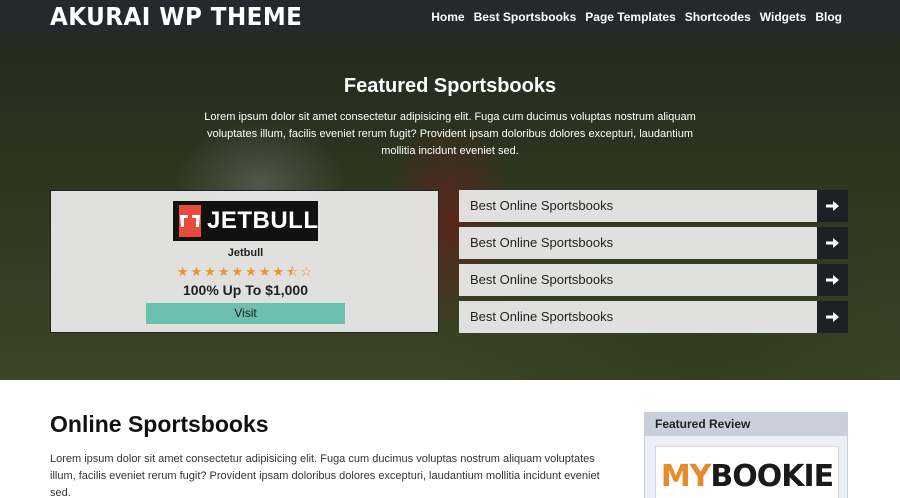 The width and height of the screenshot is (900, 498). Describe the element at coordinates (718, 17) in the screenshot. I see `nav-item-shortcodes: Shortcodes` at that location.